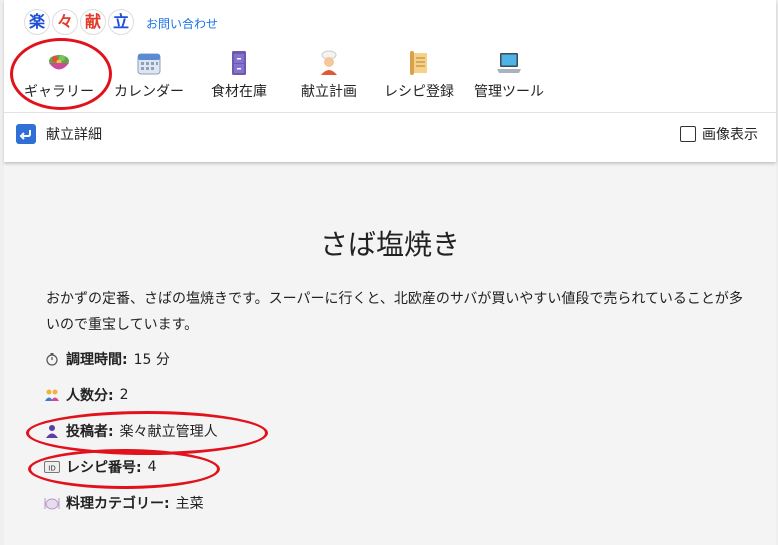  Describe the element at coordinates (168, 432) in the screenshot. I see `author-value: 楽々献立管理人` at that location.